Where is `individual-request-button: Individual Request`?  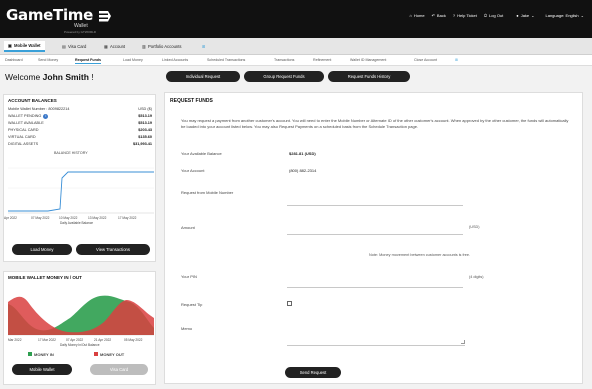
individual-request-button: Individual Request is located at coordinates (203, 76).